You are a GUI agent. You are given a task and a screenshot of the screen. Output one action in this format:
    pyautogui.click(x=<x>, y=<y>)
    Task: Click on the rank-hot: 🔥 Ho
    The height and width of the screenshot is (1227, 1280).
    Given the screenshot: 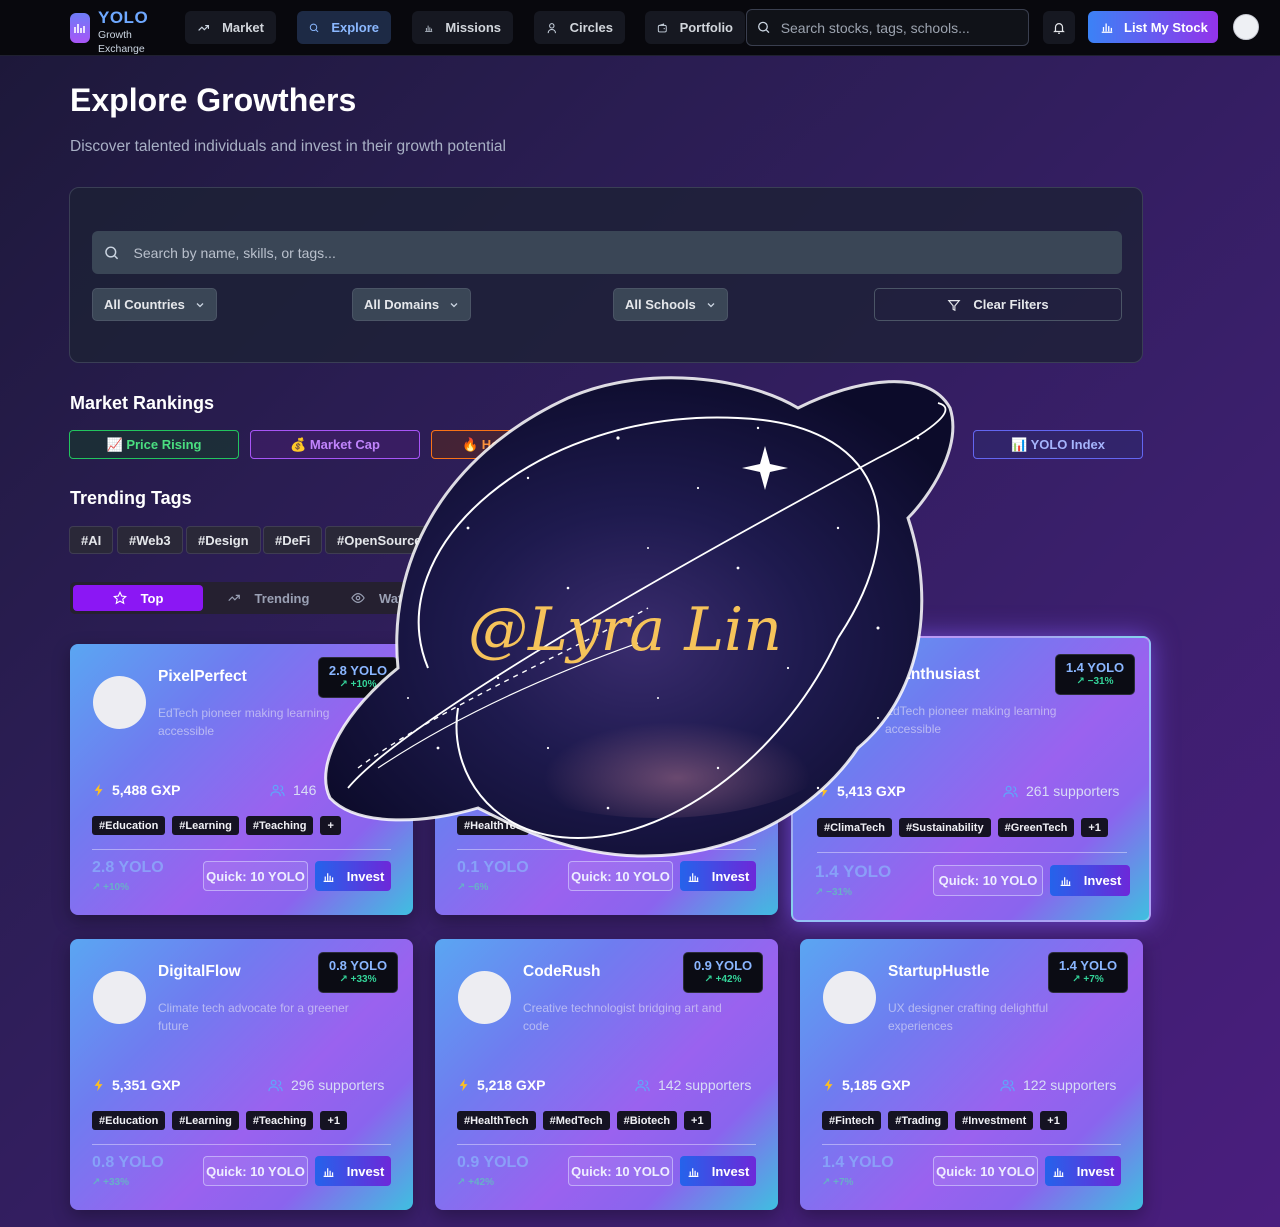 What is the action you would take?
    pyautogui.click(x=516, y=444)
    